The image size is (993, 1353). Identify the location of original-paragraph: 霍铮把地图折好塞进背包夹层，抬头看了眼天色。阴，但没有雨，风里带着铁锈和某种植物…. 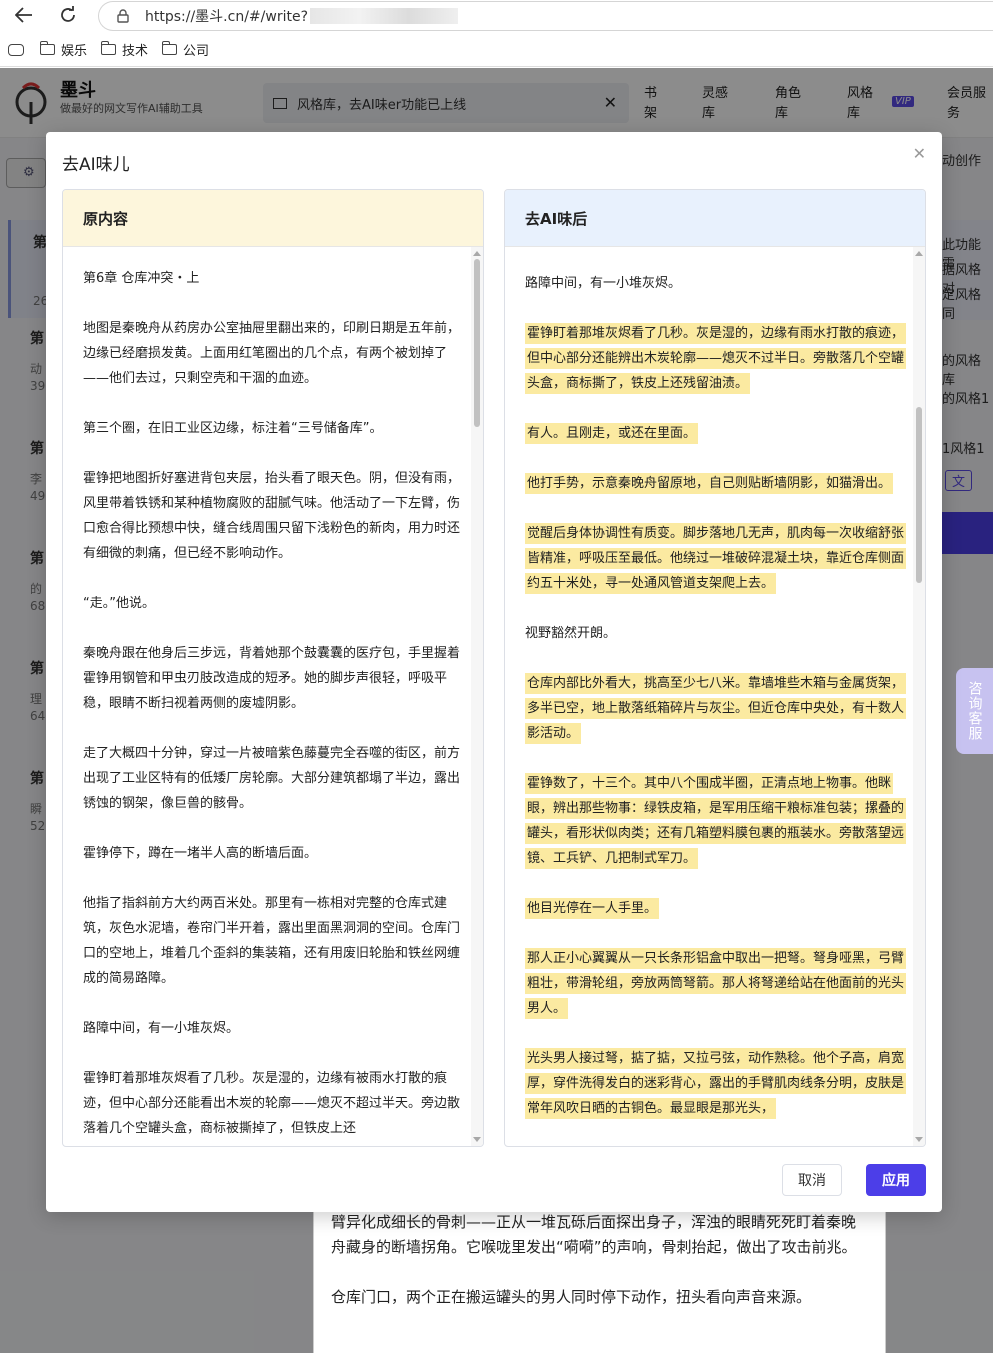
(272, 516).